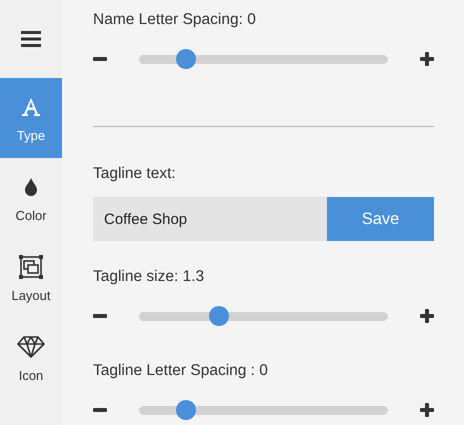 The width and height of the screenshot is (464, 425). I want to click on sidebar-tab: Layout, so click(31, 278).